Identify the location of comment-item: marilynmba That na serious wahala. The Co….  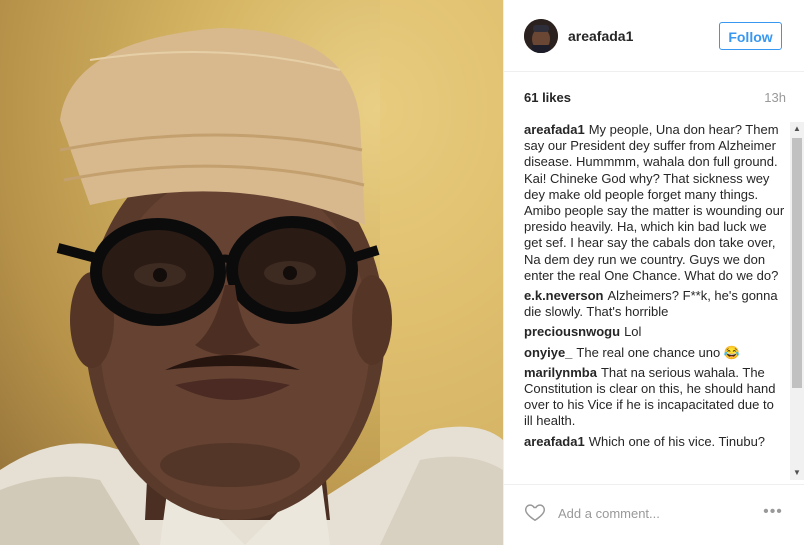
(655, 397).